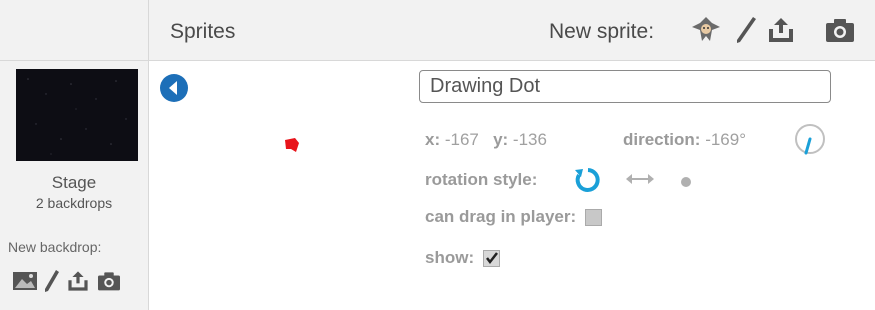 This screenshot has height=310, width=875. What do you see at coordinates (481, 179) in the screenshot?
I see `rotation-style-label: rotation style:` at bounding box center [481, 179].